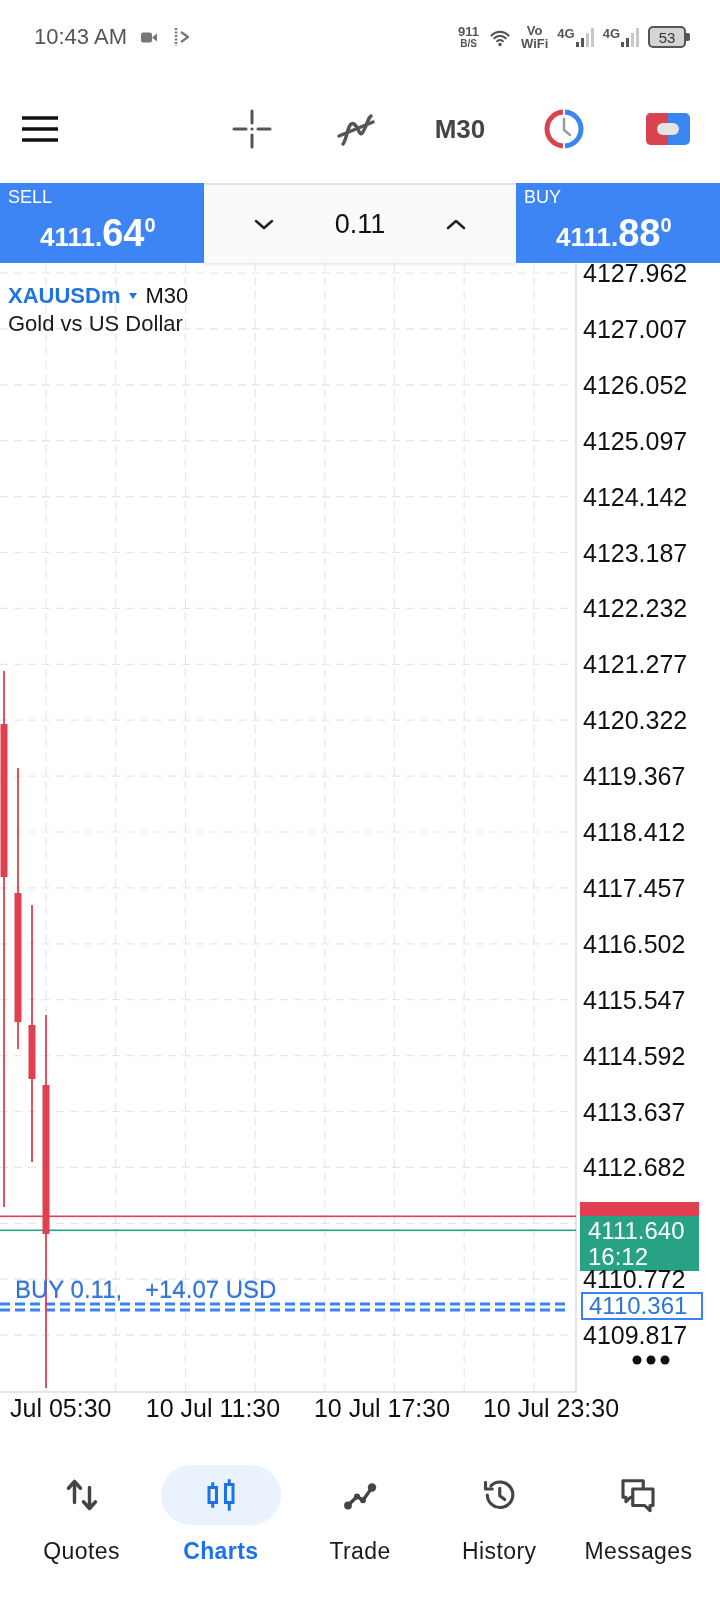 The height and width of the screenshot is (1600, 720). What do you see at coordinates (638, 1515) in the screenshot?
I see `nav-tab: Messages` at bounding box center [638, 1515].